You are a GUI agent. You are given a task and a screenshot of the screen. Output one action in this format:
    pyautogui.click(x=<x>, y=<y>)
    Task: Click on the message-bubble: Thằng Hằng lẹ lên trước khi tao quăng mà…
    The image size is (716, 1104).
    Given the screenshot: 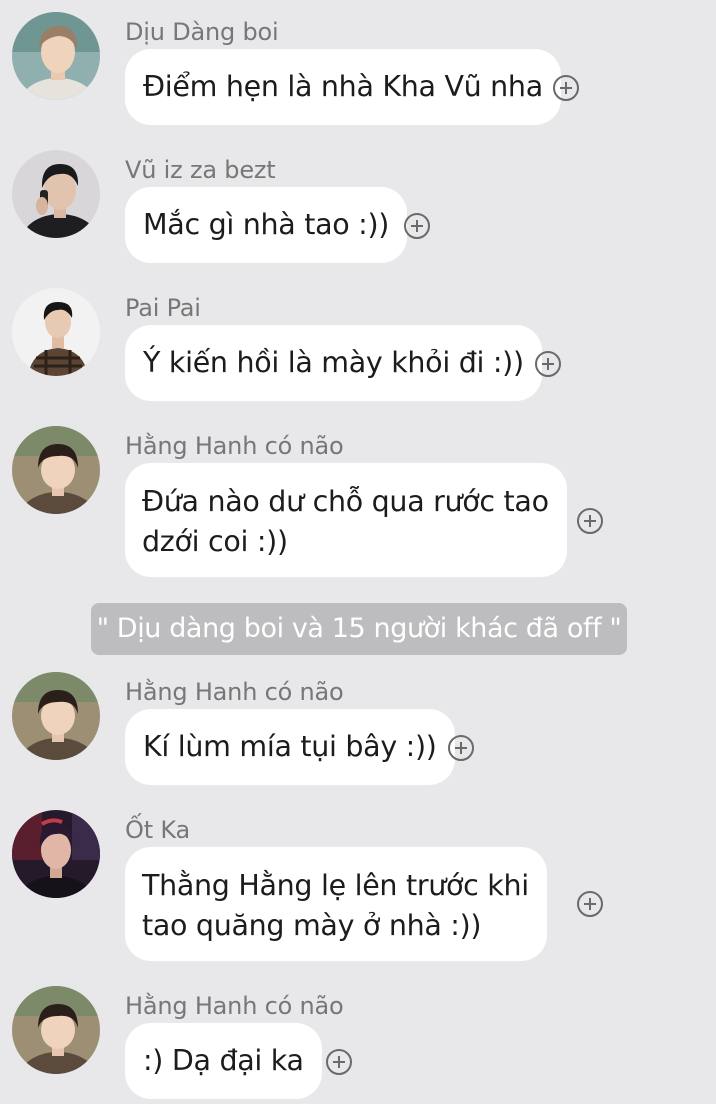 What is the action you would take?
    pyautogui.click(x=336, y=904)
    